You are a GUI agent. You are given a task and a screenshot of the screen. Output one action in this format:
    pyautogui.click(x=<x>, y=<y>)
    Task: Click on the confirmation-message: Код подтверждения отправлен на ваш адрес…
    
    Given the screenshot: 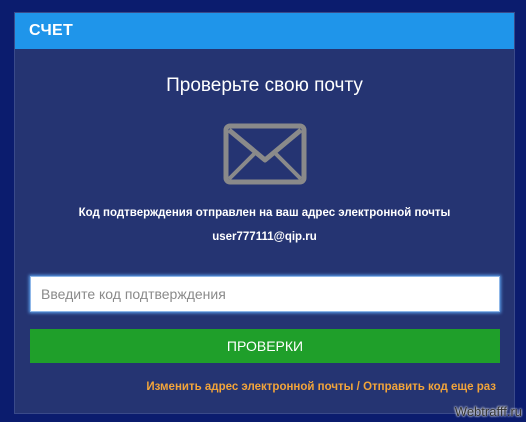 What is the action you would take?
    pyautogui.click(x=264, y=213)
    